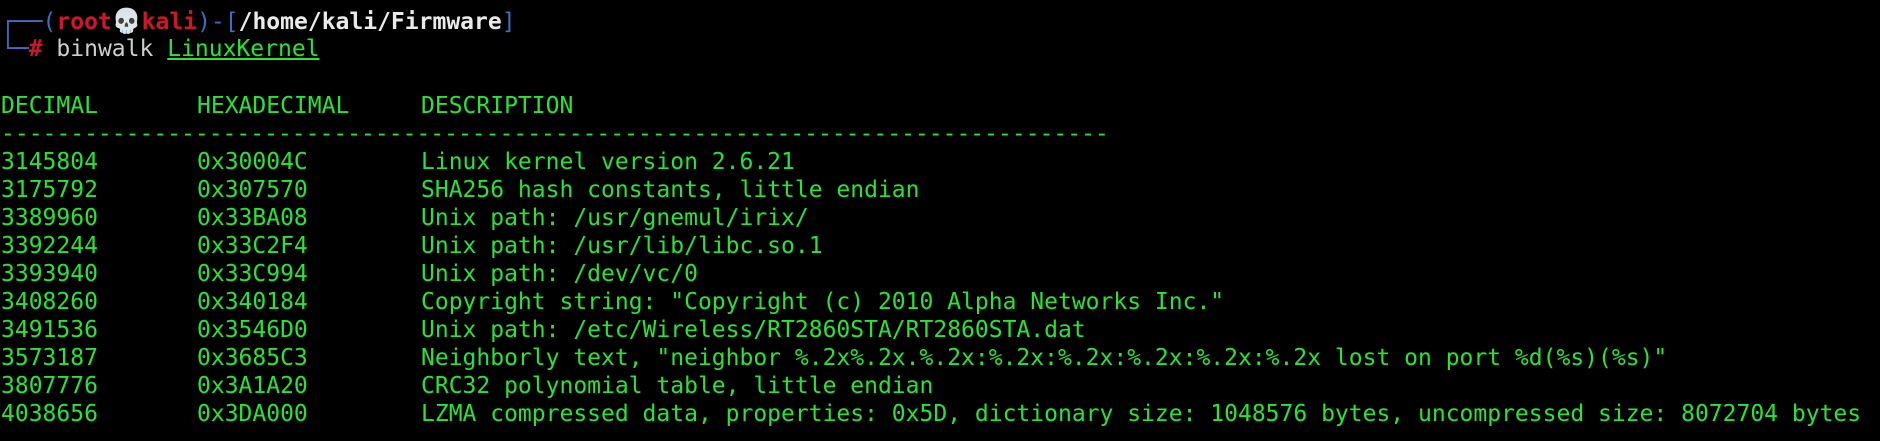 This screenshot has width=1880, height=441. What do you see at coordinates (273, 106) in the screenshot?
I see `header-hexadecimal: HEXADECIMAL` at bounding box center [273, 106].